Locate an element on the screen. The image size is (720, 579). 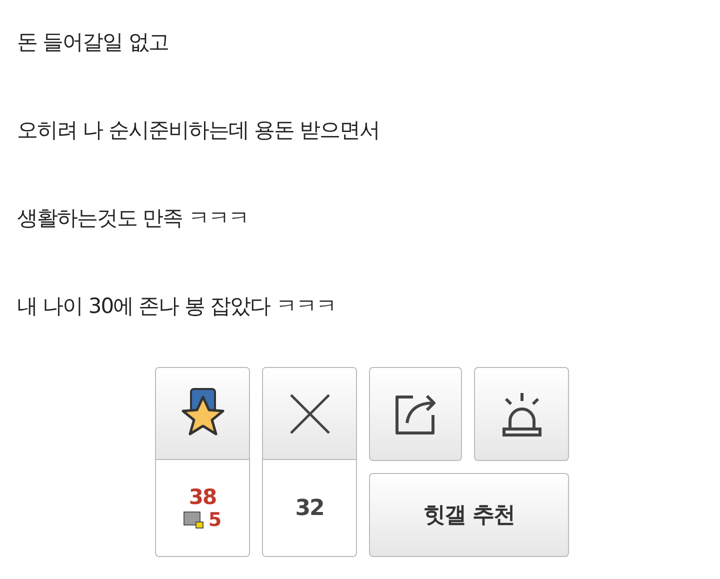
share-button is located at coordinates (415, 414).